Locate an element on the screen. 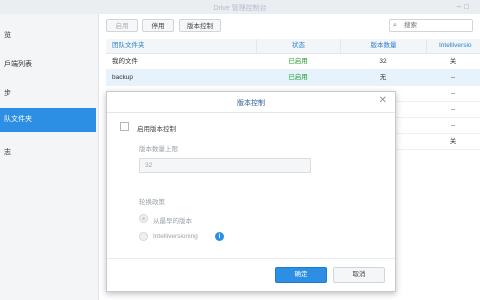  dialog-header: 版本控制 ✕ is located at coordinates (251, 102).